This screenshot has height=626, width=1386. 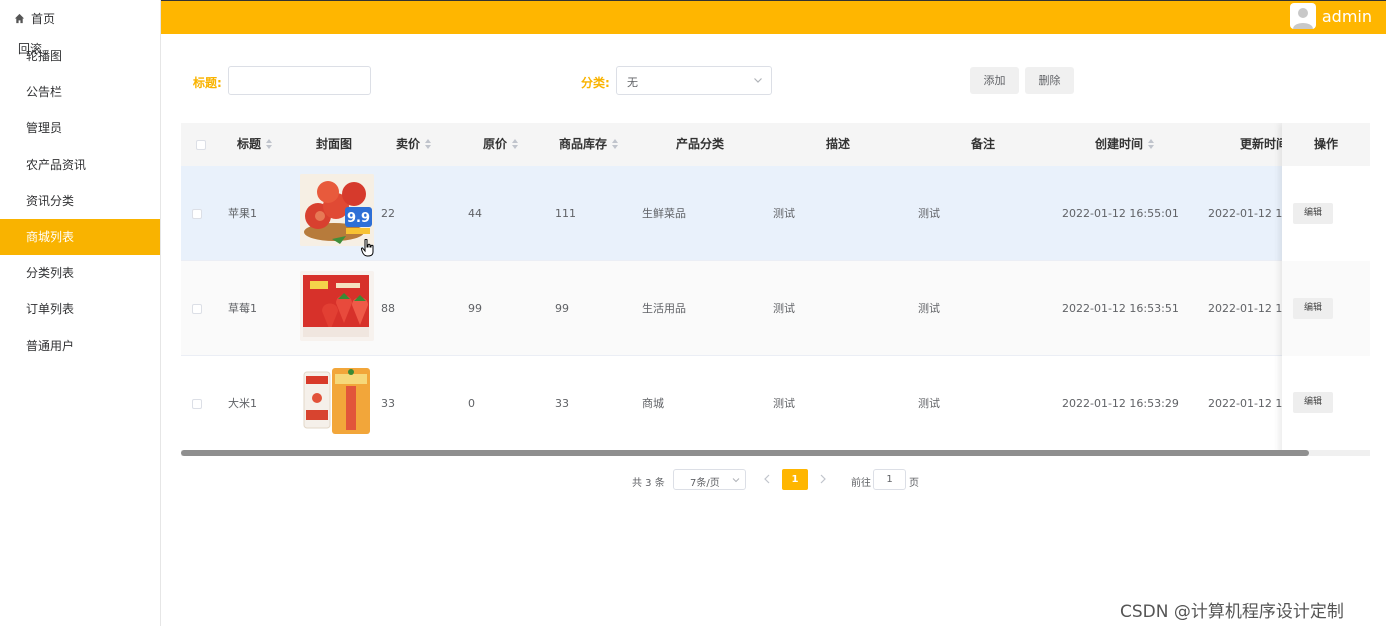 I want to click on page-suffix: 页, so click(x=914, y=483).